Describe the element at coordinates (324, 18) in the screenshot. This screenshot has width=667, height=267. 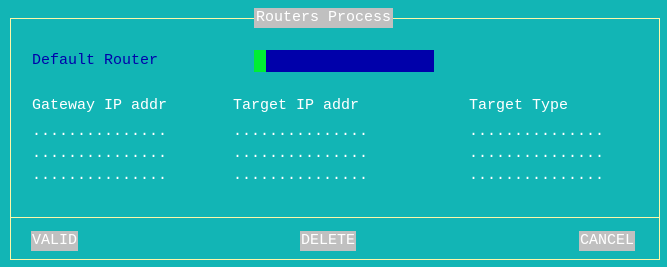
I see `dialog-title: Routers Process` at that location.